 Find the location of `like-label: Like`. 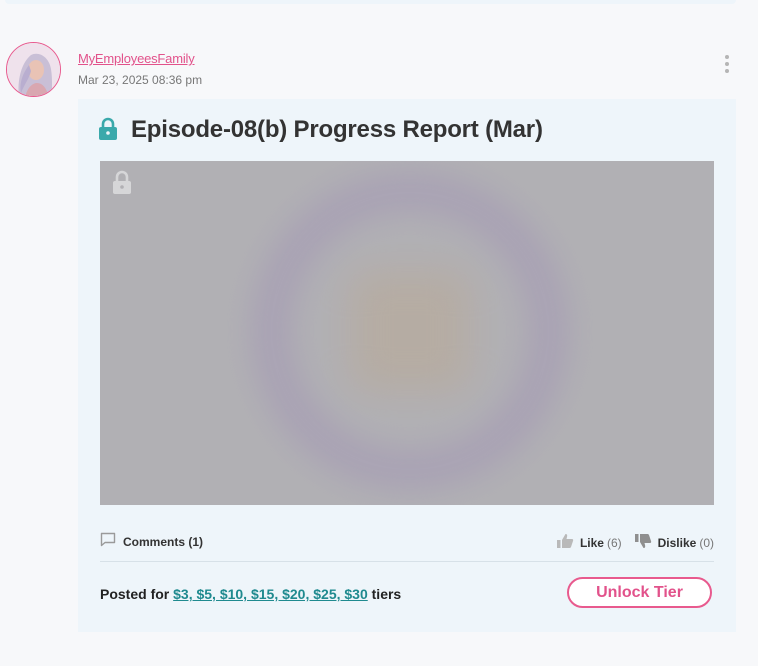

like-label: Like is located at coordinates (591, 542).